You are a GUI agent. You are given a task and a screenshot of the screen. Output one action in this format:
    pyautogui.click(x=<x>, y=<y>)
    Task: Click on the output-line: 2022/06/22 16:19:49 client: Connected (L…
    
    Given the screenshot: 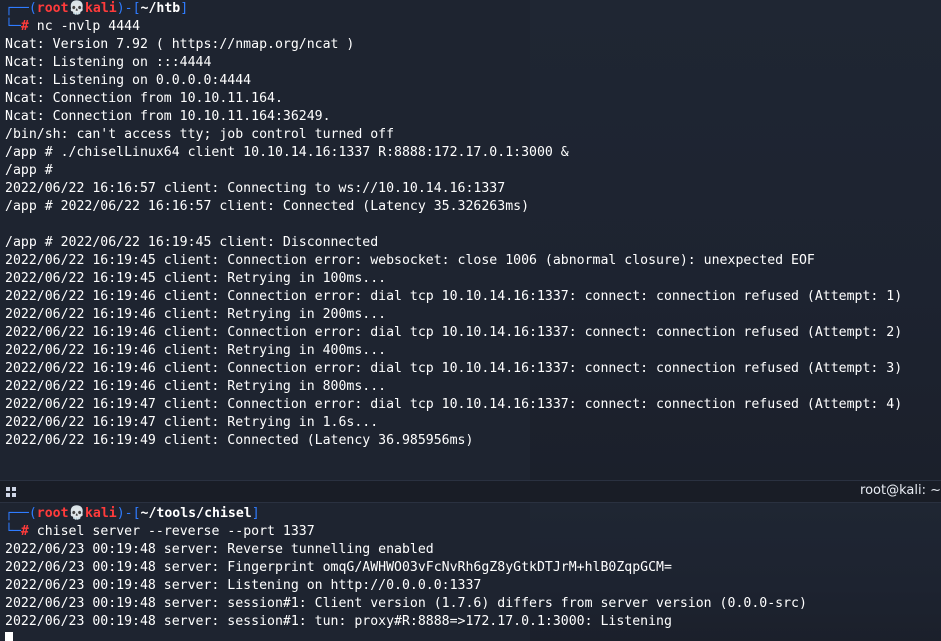 What is the action you would take?
    pyautogui.click(x=239, y=440)
    